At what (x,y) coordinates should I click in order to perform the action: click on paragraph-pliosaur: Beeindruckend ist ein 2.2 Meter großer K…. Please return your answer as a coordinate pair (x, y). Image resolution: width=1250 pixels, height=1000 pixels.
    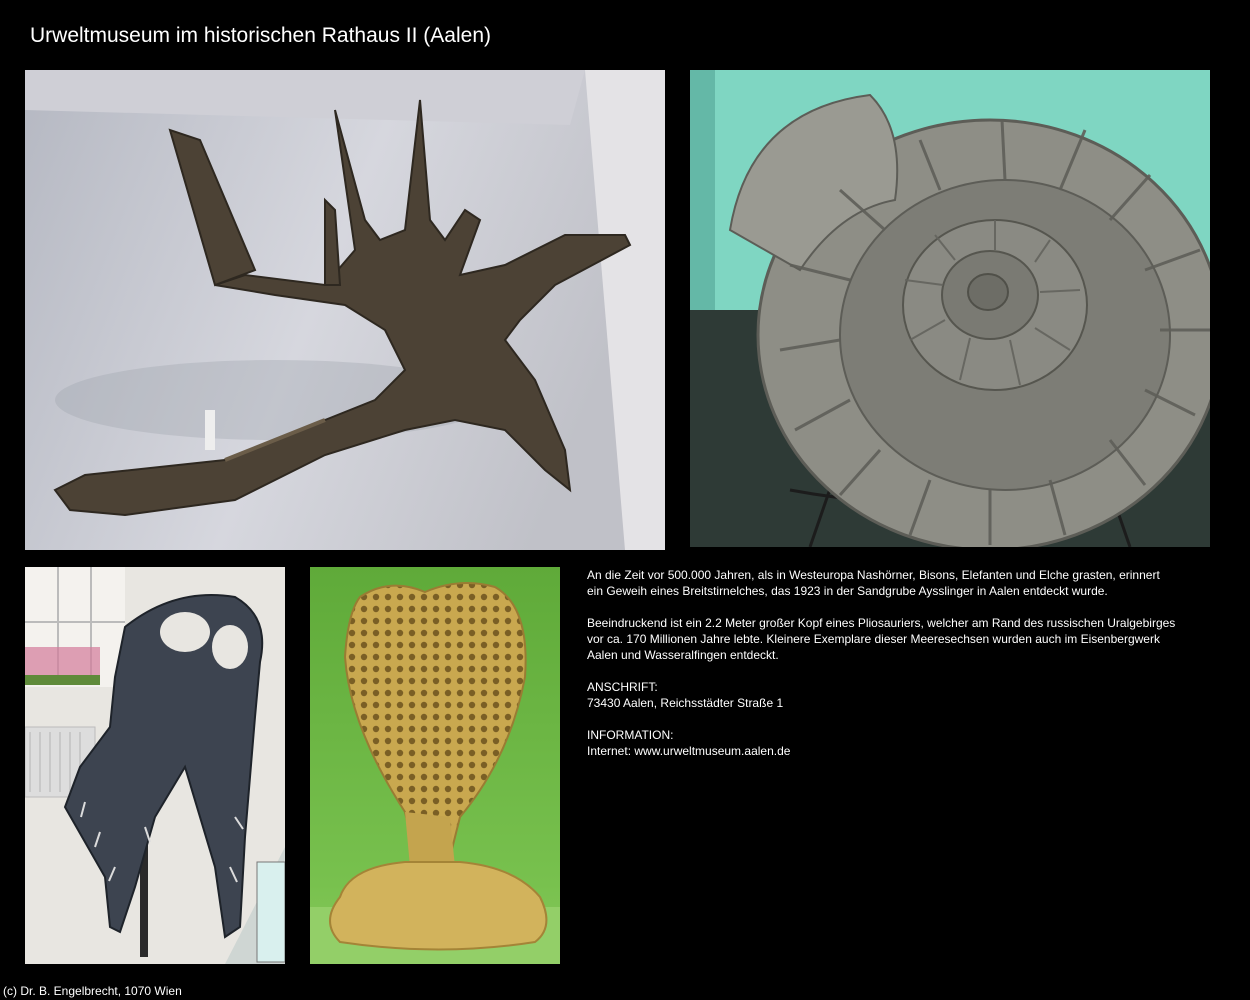
    Looking at the image, I should click on (892, 639).